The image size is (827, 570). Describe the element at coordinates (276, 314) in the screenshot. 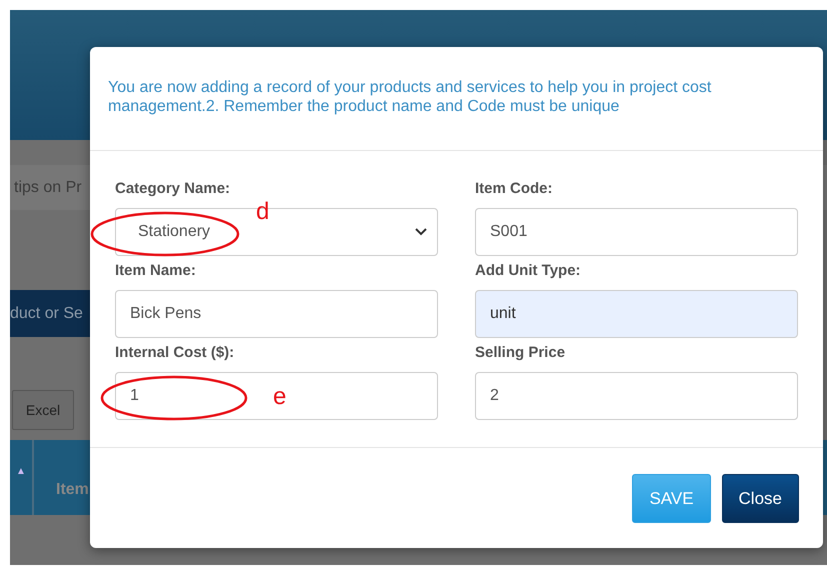

I see `input-field: Bick Pens` at that location.